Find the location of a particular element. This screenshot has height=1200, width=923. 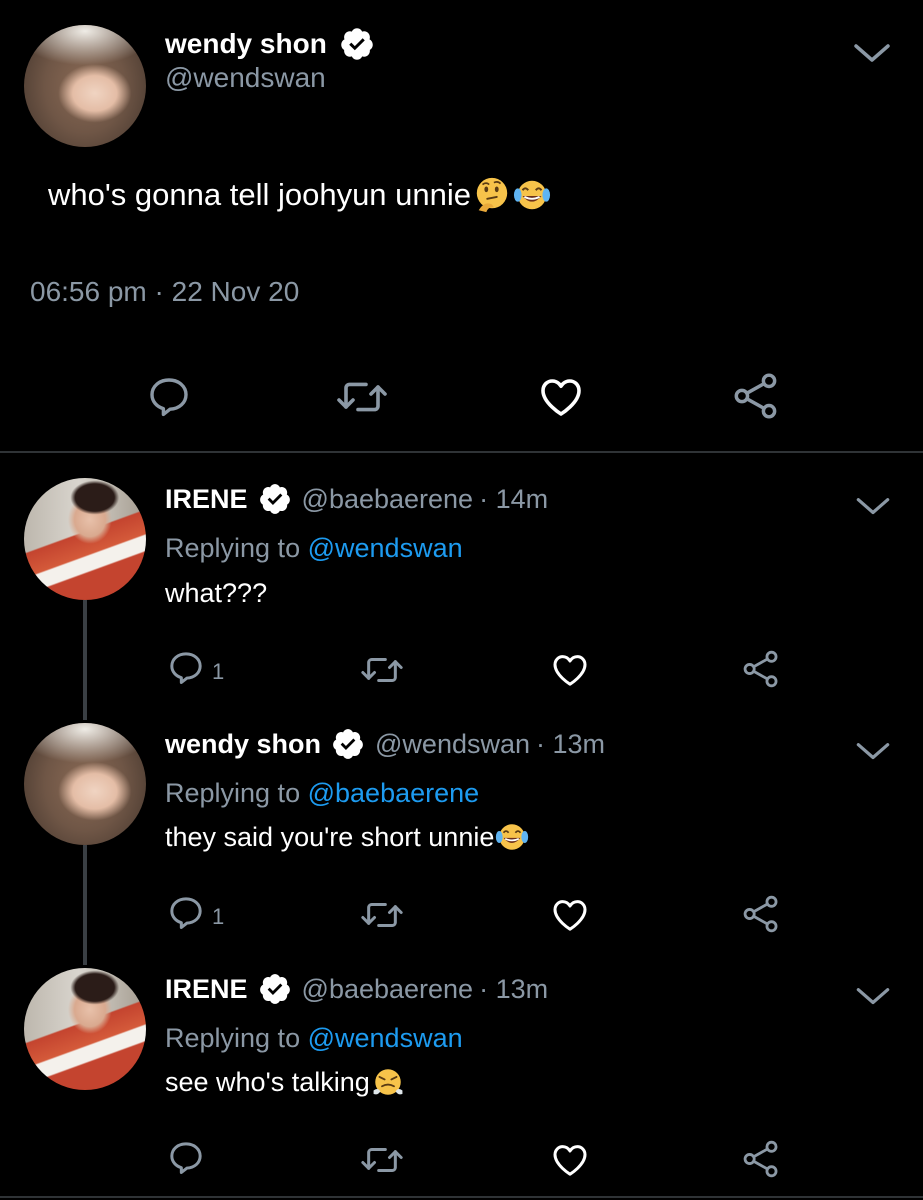

replying-to: Replying to @baebaerene is located at coordinates (322, 793).